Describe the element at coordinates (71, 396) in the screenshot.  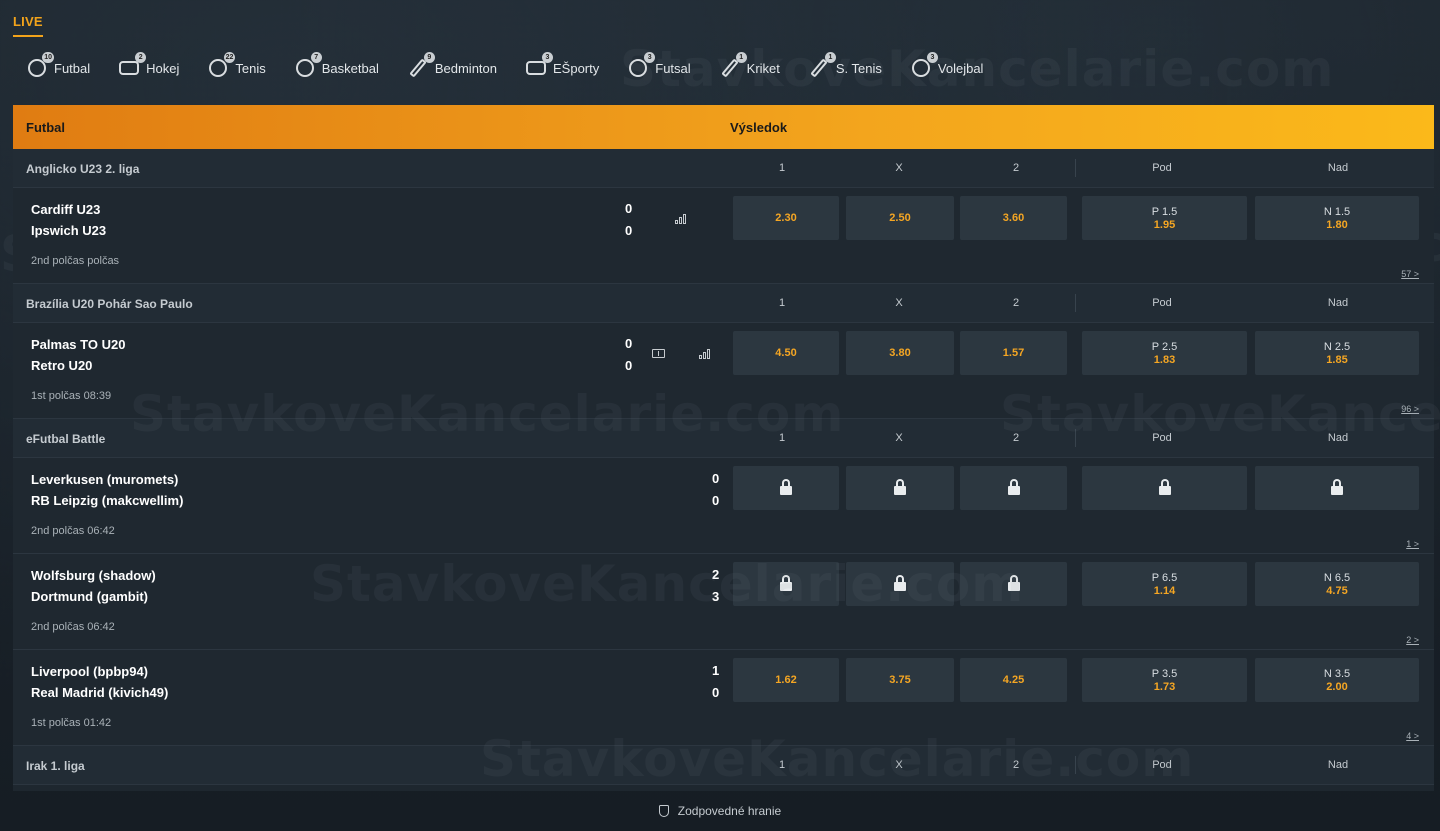
I see `match-period: 1st polčas 08:39` at that location.